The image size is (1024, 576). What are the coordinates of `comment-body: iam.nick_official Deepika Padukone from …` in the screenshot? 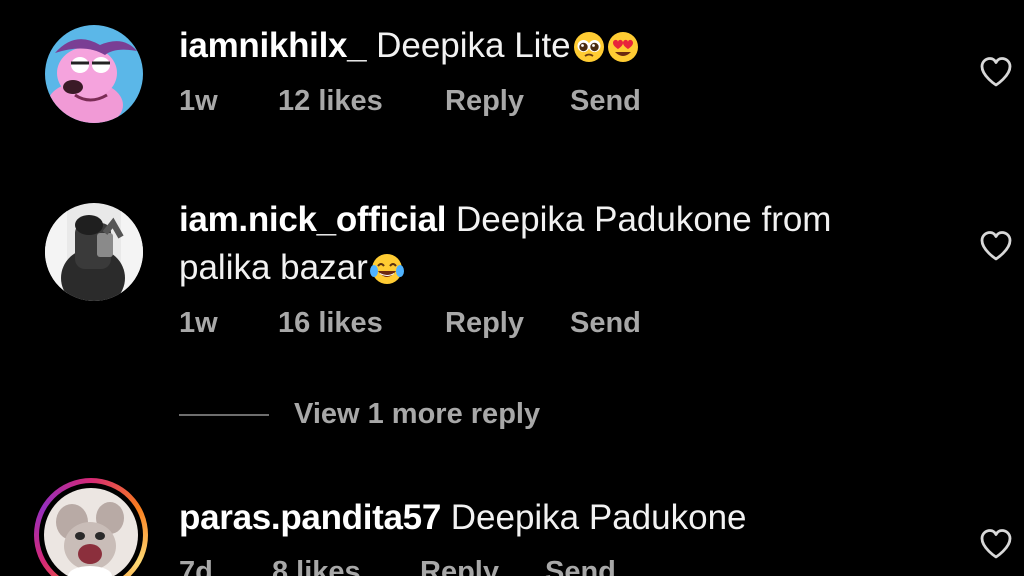 It's located at (549, 247).